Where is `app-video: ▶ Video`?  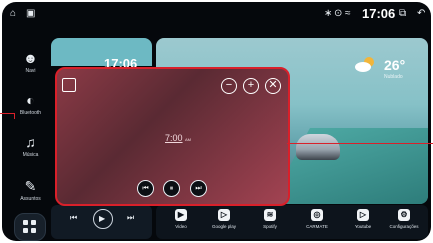
app-video: ▶ Video is located at coordinates (181, 224).